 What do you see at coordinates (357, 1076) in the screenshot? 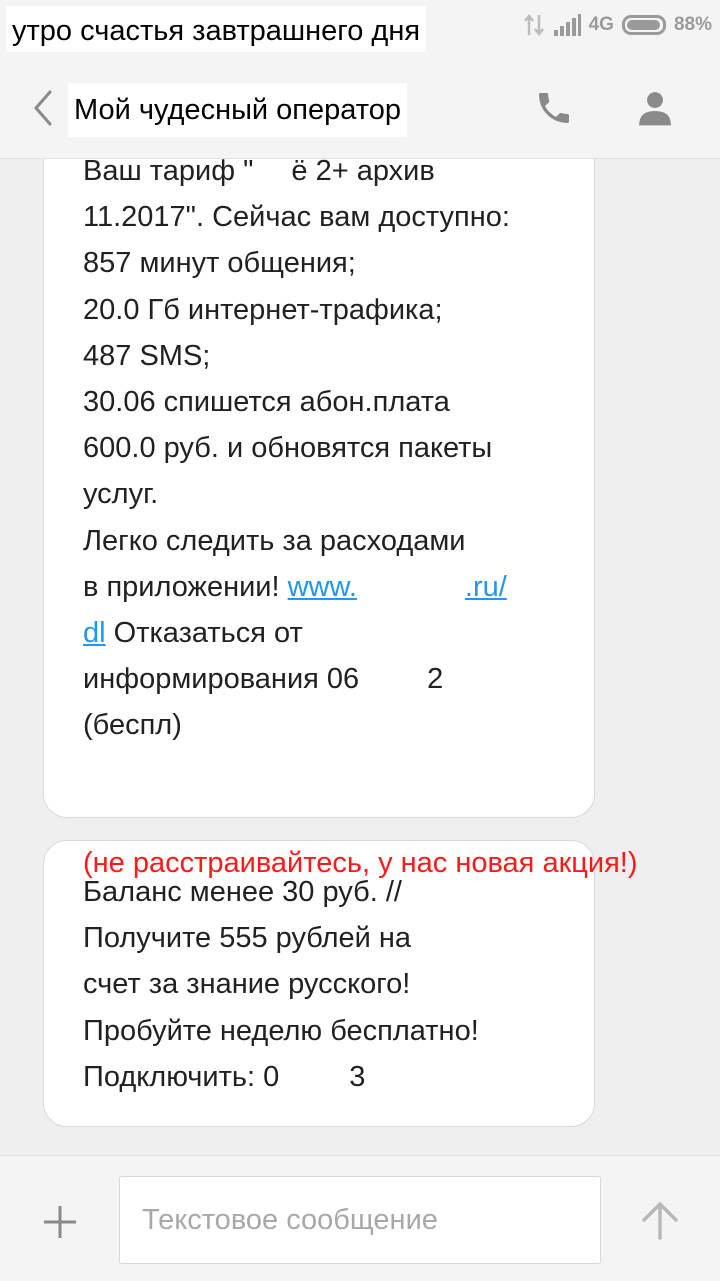
I see `message-line: 3` at bounding box center [357, 1076].